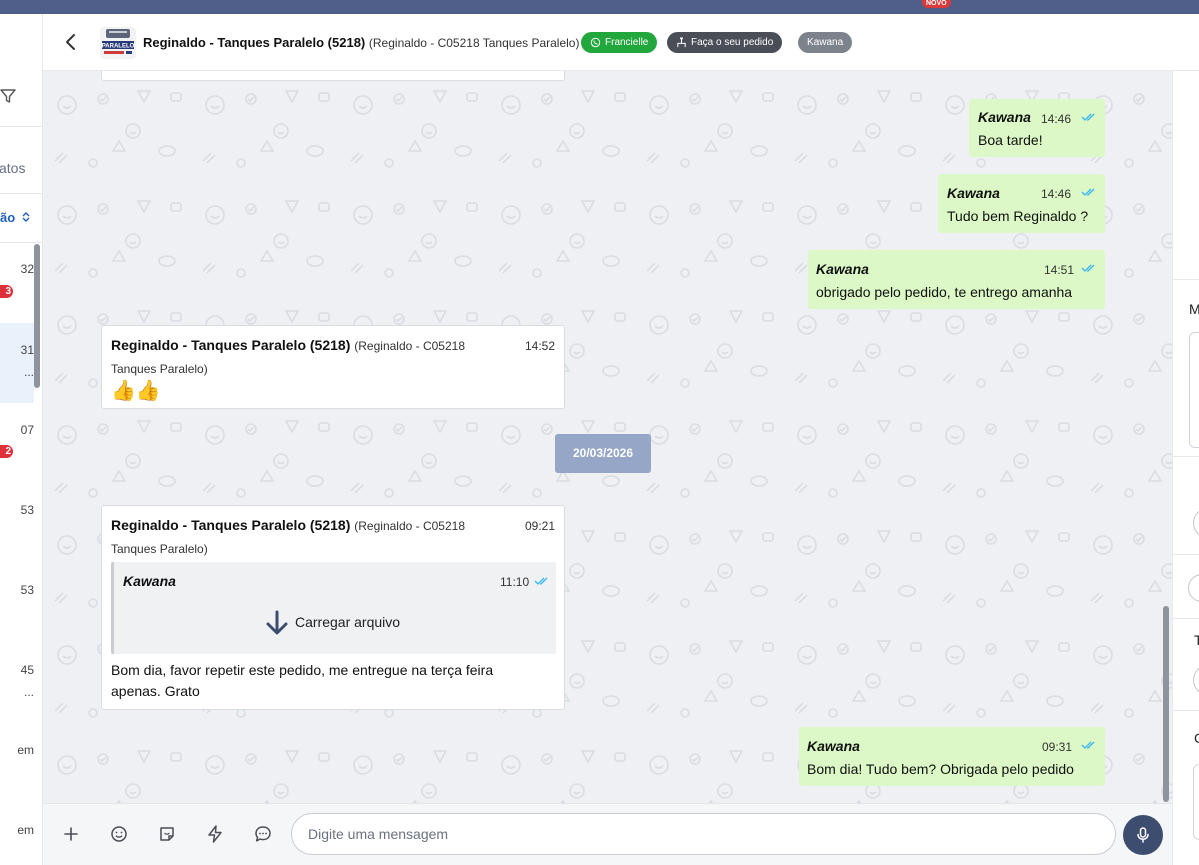 The height and width of the screenshot is (865, 1199). Describe the element at coordinates (277, 623) in the screenshot. I see `download-arrow-icon` at that location.